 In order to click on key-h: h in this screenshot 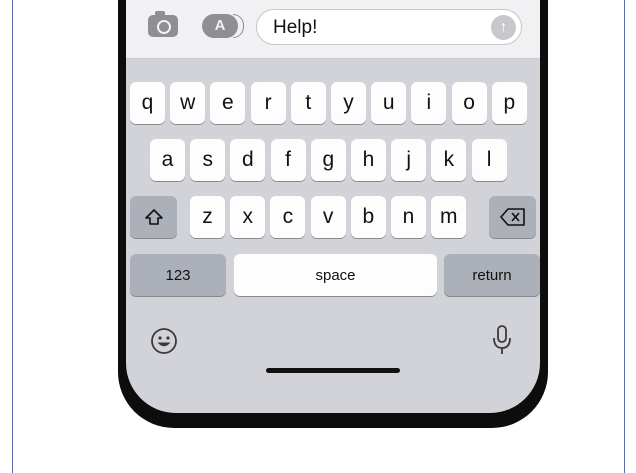, I will do `click(368, 160)`.